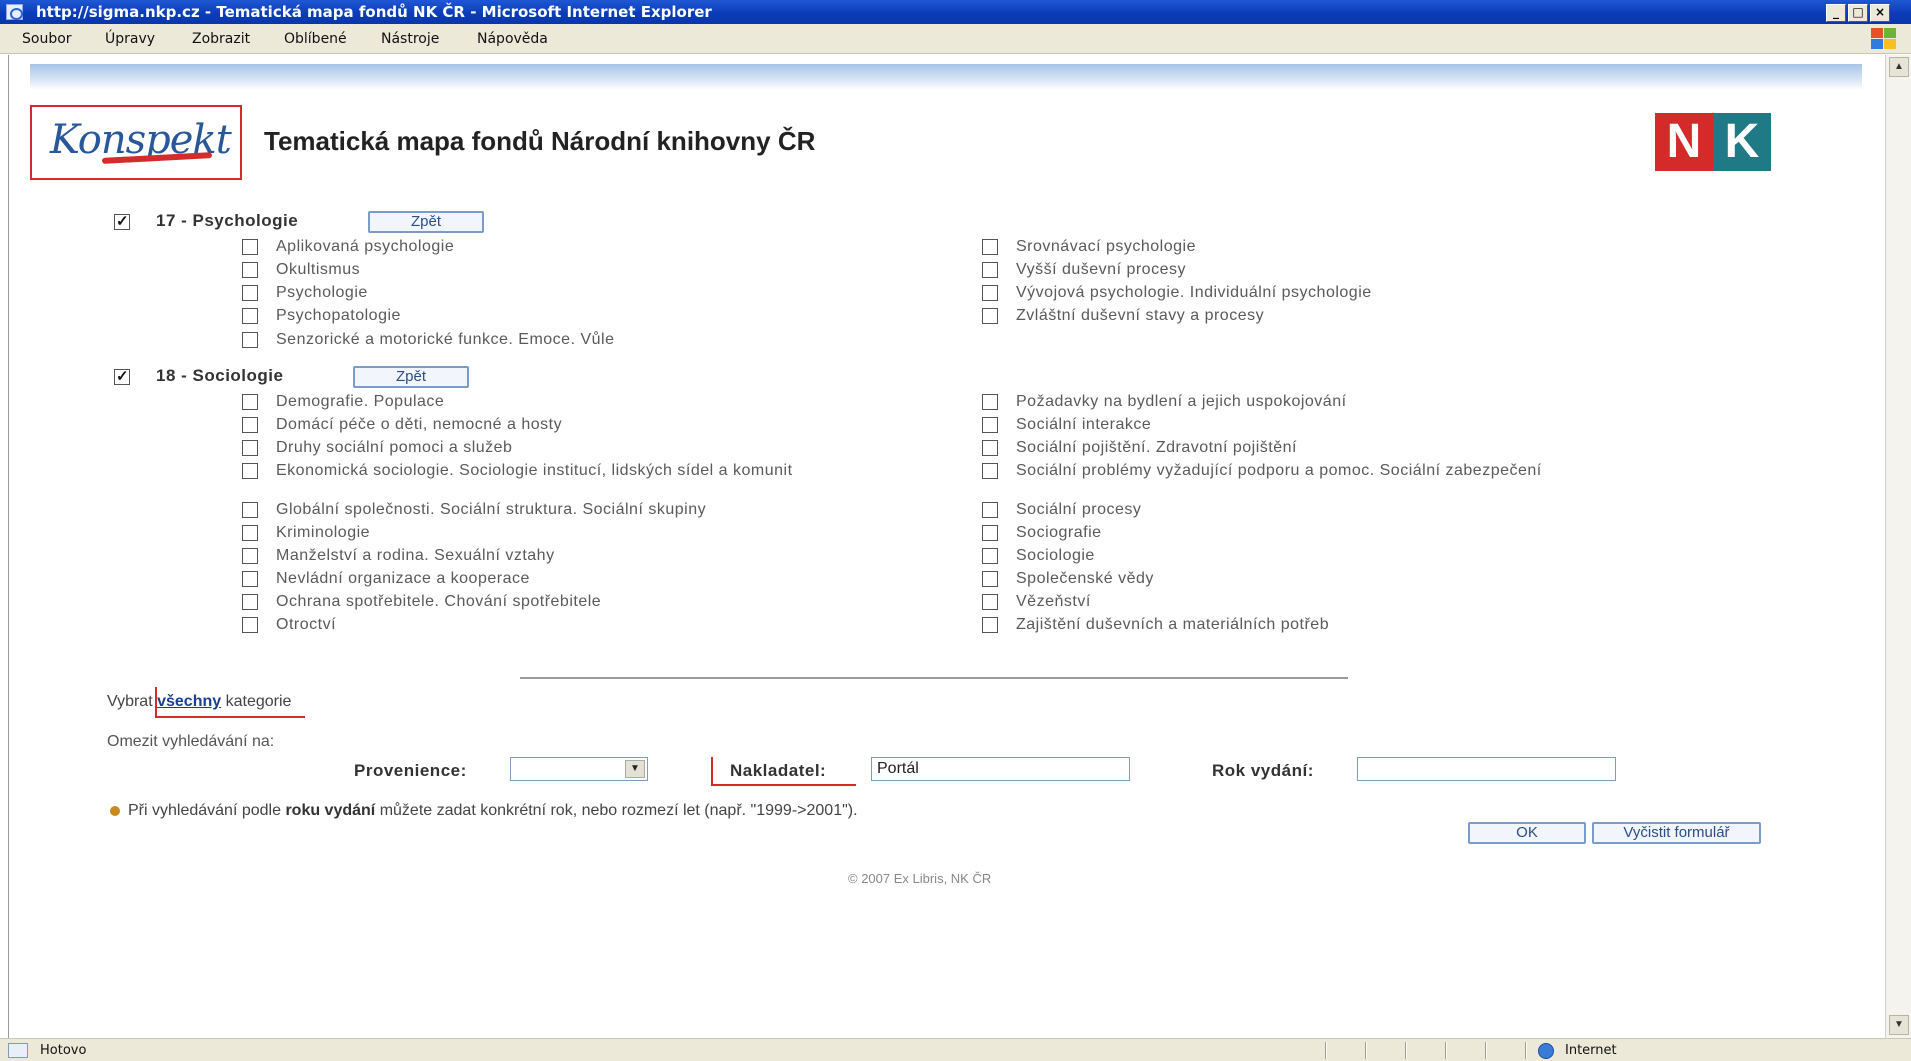 This screenshot has width=1911, height=1061. Describe the element at coordinates (1591, 1050) in the screenshot. I see `security-zone-text: Internet` at that location.